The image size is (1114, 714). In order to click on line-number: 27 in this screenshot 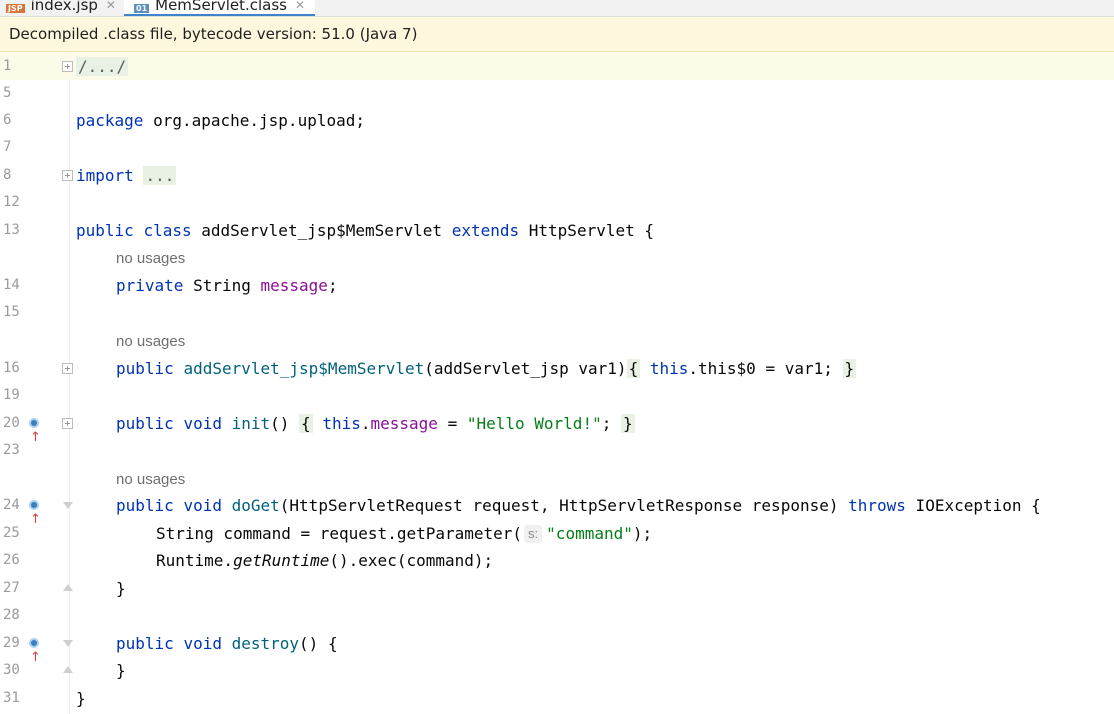, I will do `click(11, 588)`.